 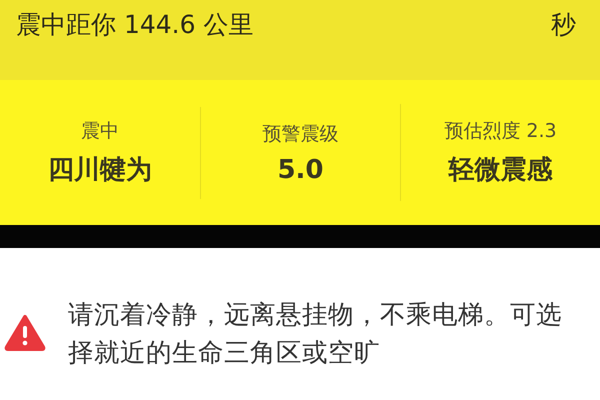 What do you see at coordinates (300, 169) in the screenshot?
I see `stat-value: 5.0` at bounding box center [300, 169].